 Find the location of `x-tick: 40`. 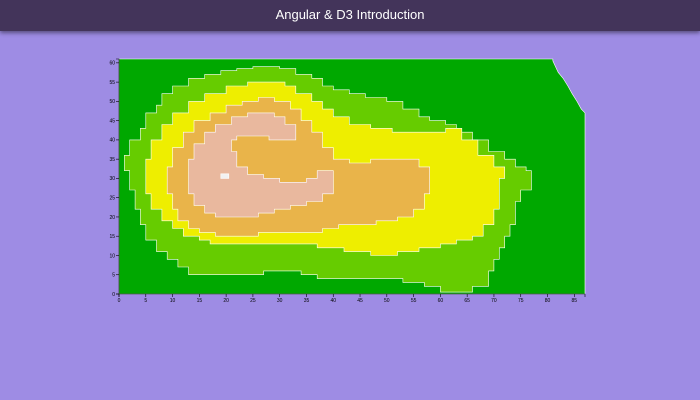

x-tick: 40 is located at coordinates (333, 299).